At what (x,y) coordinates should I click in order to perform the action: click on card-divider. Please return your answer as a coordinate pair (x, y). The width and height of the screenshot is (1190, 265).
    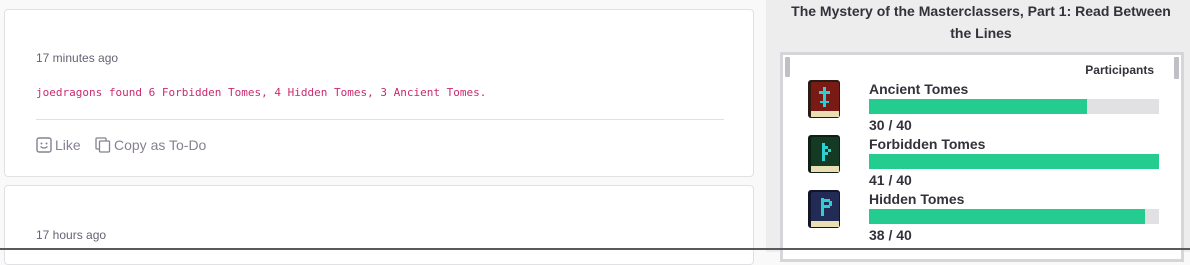
    Looking at the image, I should click on (380, 119).